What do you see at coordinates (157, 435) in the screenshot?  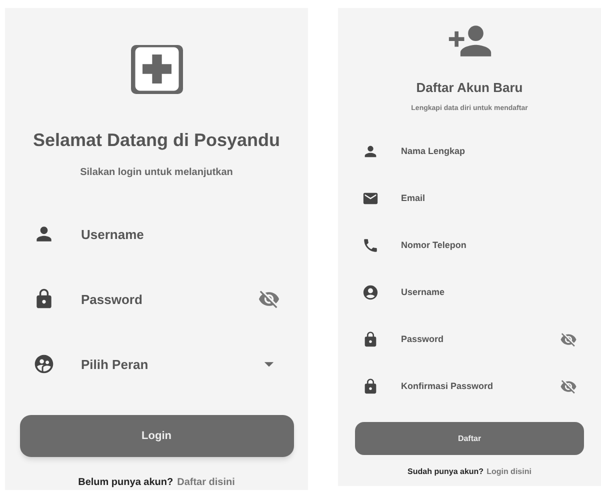 I see `login-button: Login` at bounding box center [157, 435].